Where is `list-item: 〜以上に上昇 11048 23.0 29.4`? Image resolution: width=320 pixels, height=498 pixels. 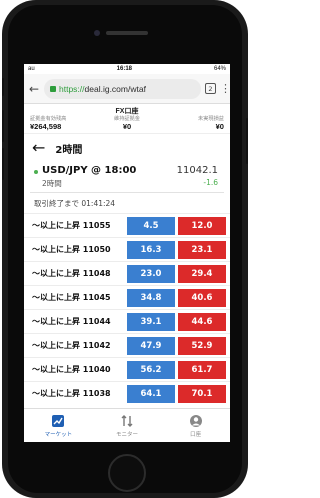 list-item: 〜以上に上昇 11048 23.0 29.4 is located at coordinates (127, 273).